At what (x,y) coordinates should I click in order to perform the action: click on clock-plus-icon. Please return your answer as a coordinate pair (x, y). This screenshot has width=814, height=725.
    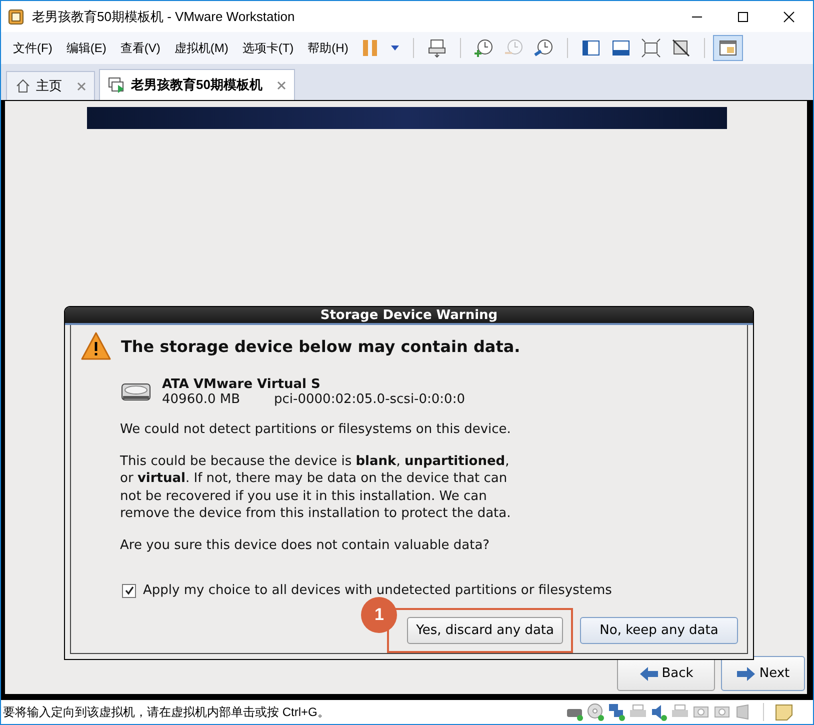
    Looking at the image, I should click on (484, 48).